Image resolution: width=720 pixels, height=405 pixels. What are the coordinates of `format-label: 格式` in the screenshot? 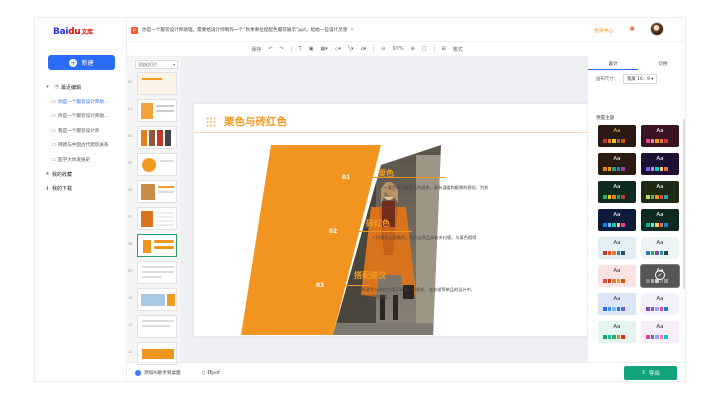 It's located at (458, 49).